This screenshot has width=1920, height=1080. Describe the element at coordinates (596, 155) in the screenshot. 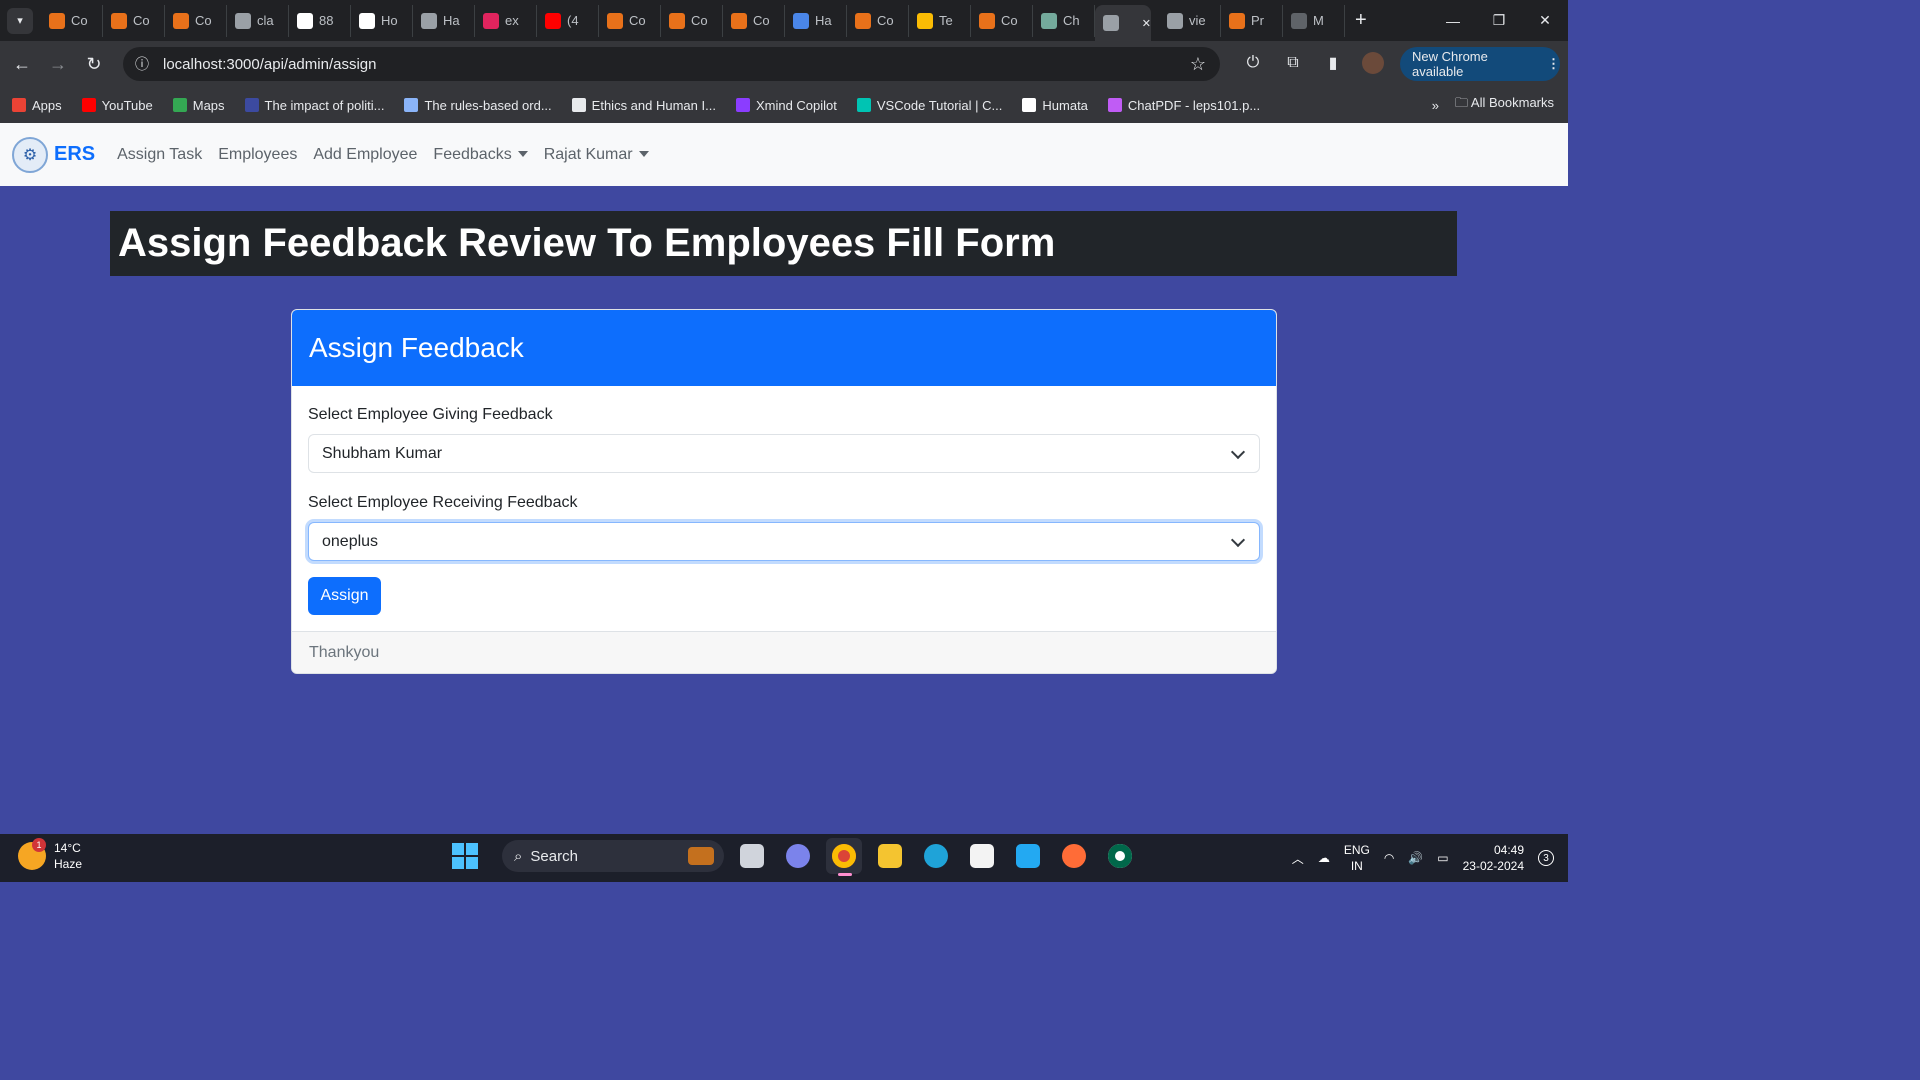

I see `nav-user-dropdown: Rajat Kumar` at that location.